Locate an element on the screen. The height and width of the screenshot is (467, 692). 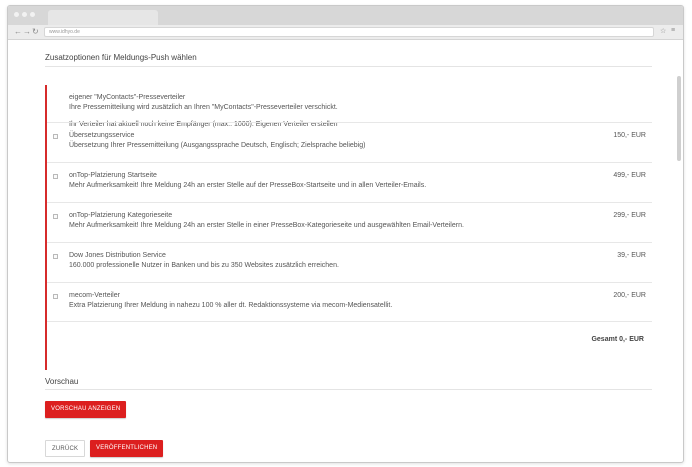
reload-icon: ↻ is located at coordinates (35, 31).